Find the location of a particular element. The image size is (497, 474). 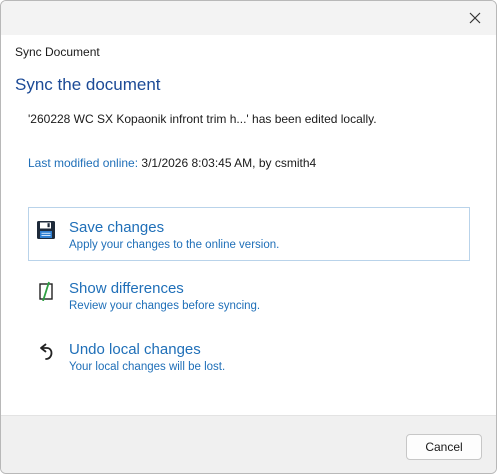

dialog-title: Sync Document is located at coordinates (57, 52).